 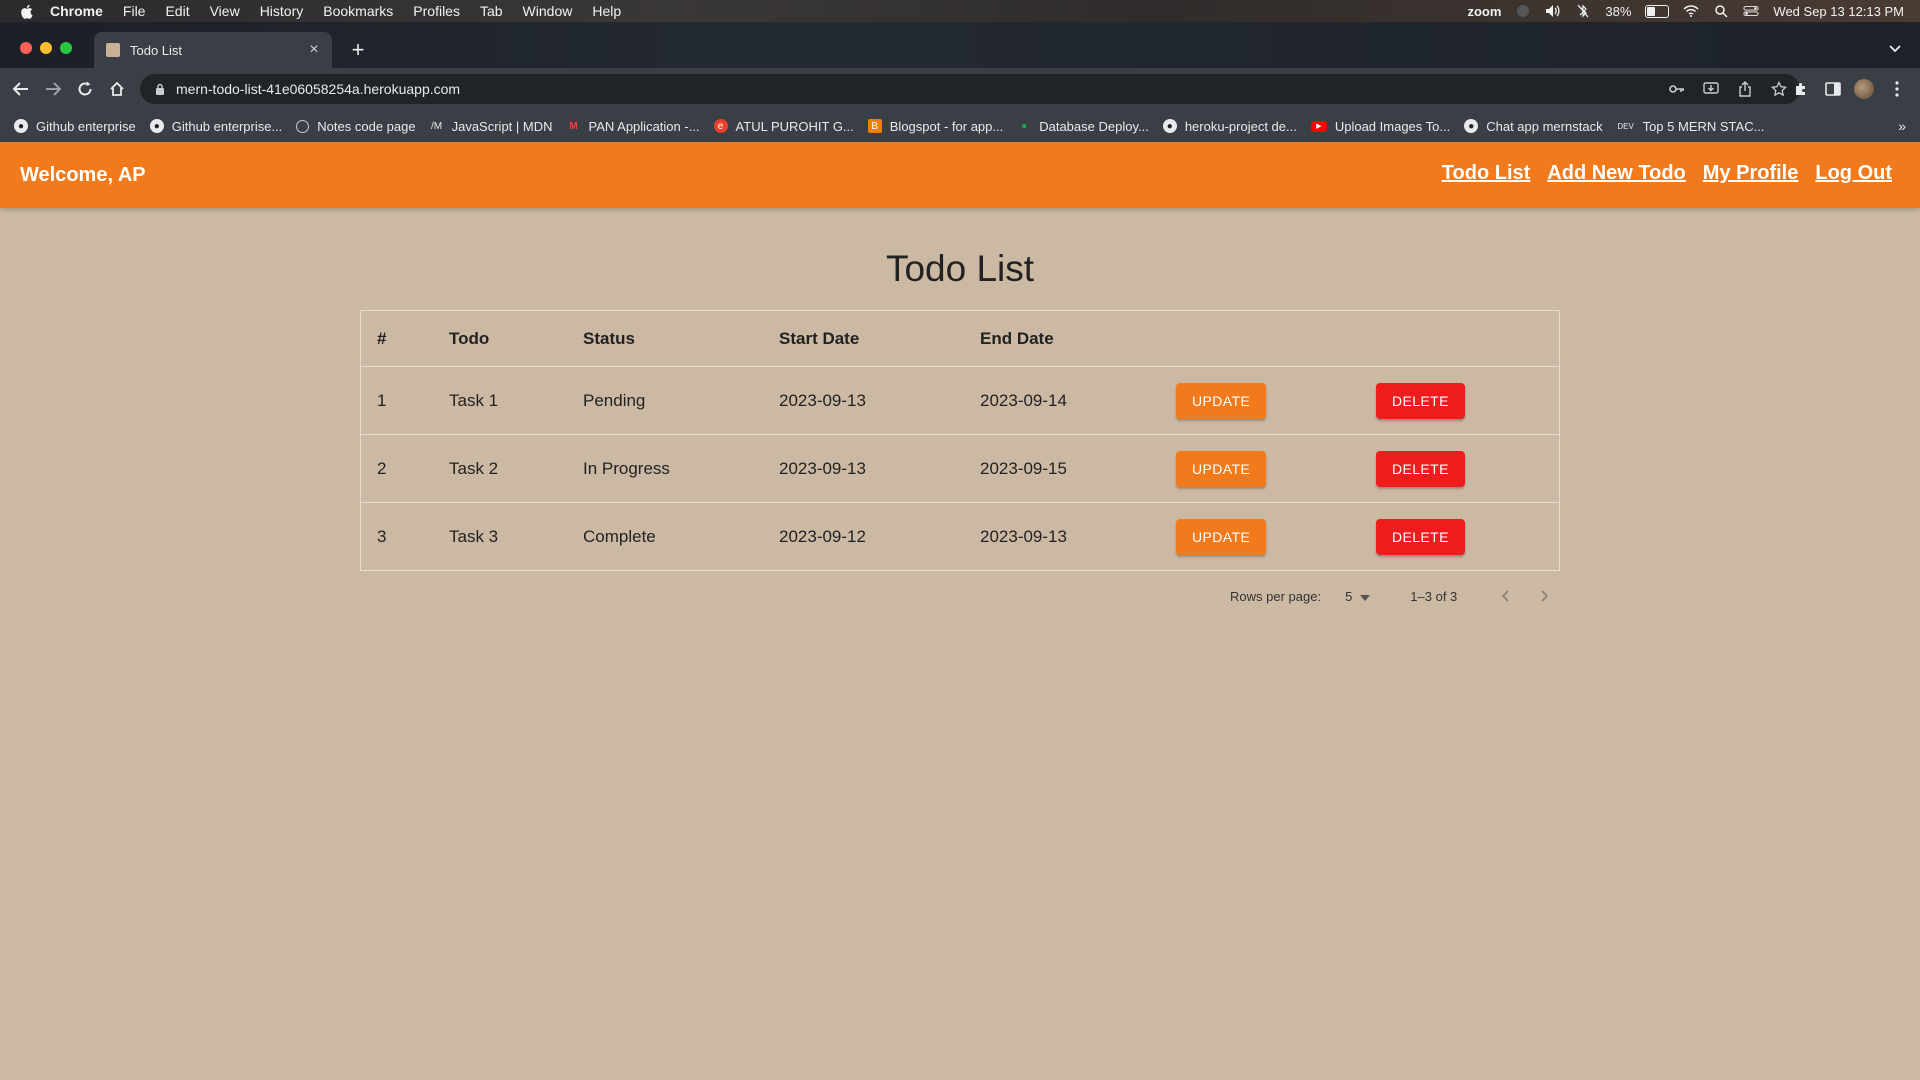 What do you see at coordinates (437, 126) in the screenshot?
I see `mdn-icon: /M` at bounding box center [437, 126].